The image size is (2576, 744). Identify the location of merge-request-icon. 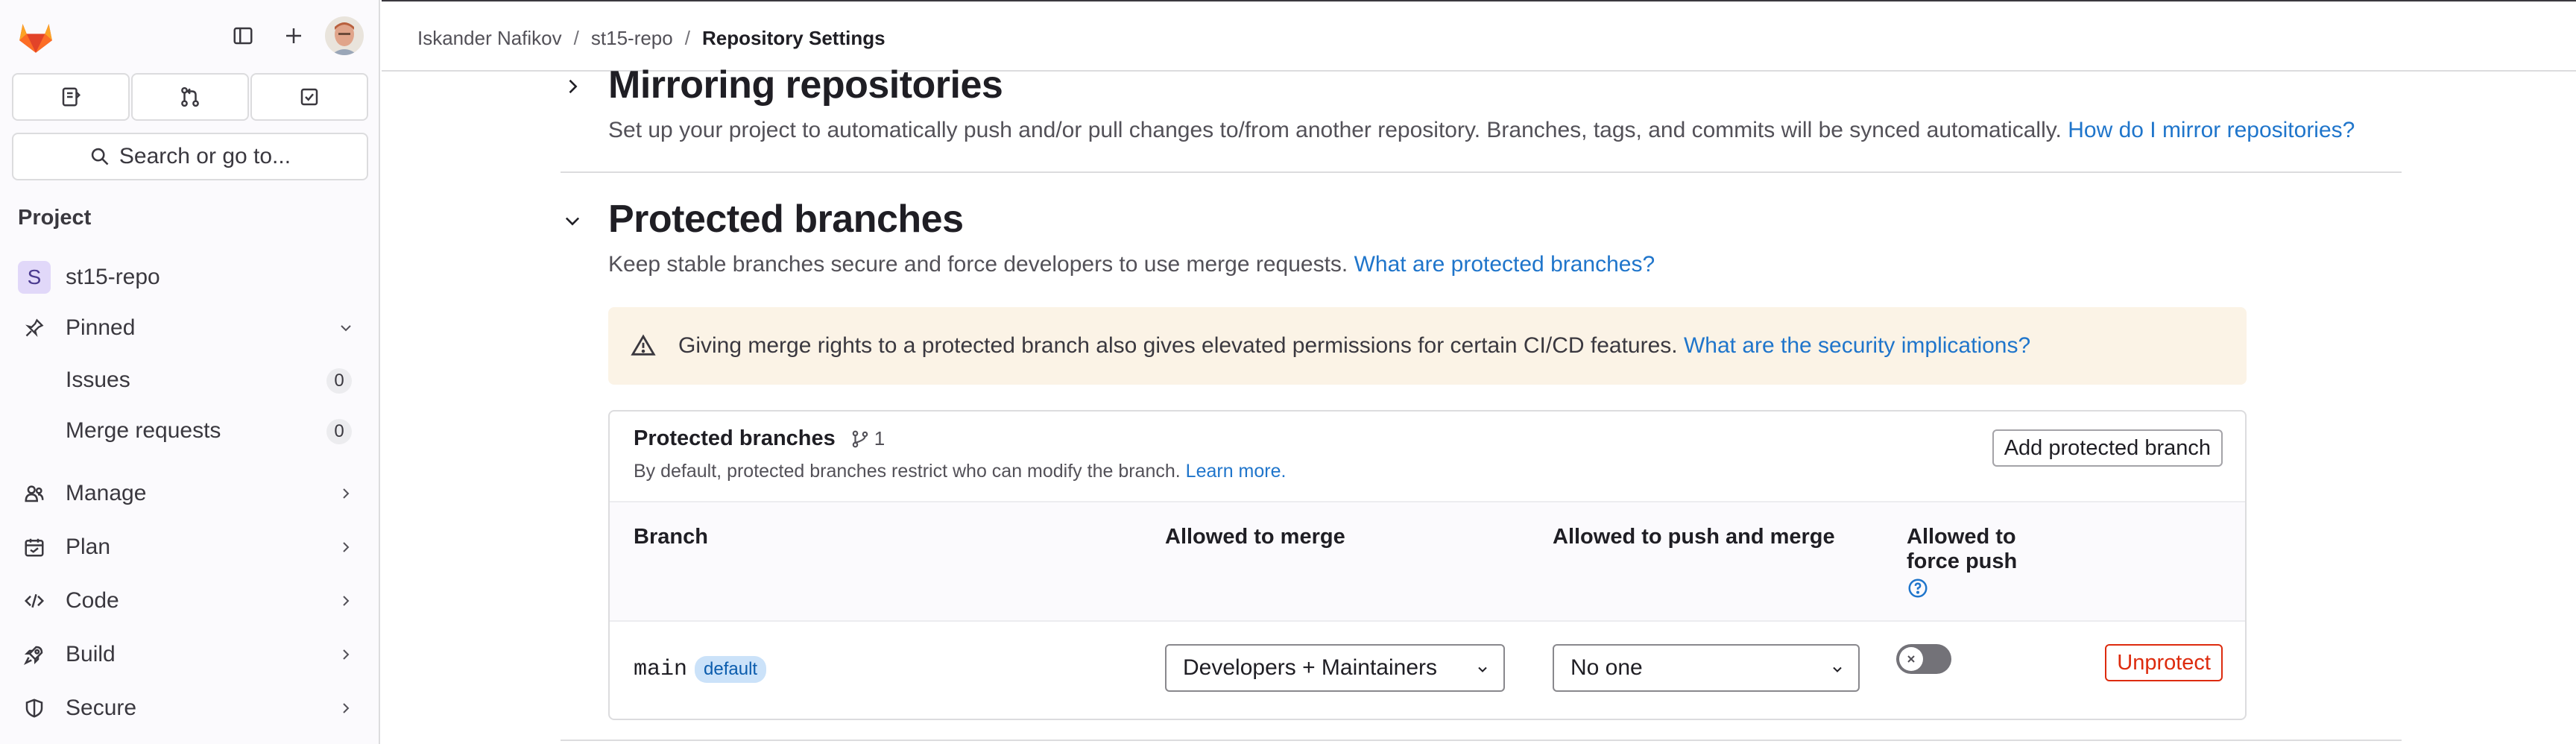
(190, 96).